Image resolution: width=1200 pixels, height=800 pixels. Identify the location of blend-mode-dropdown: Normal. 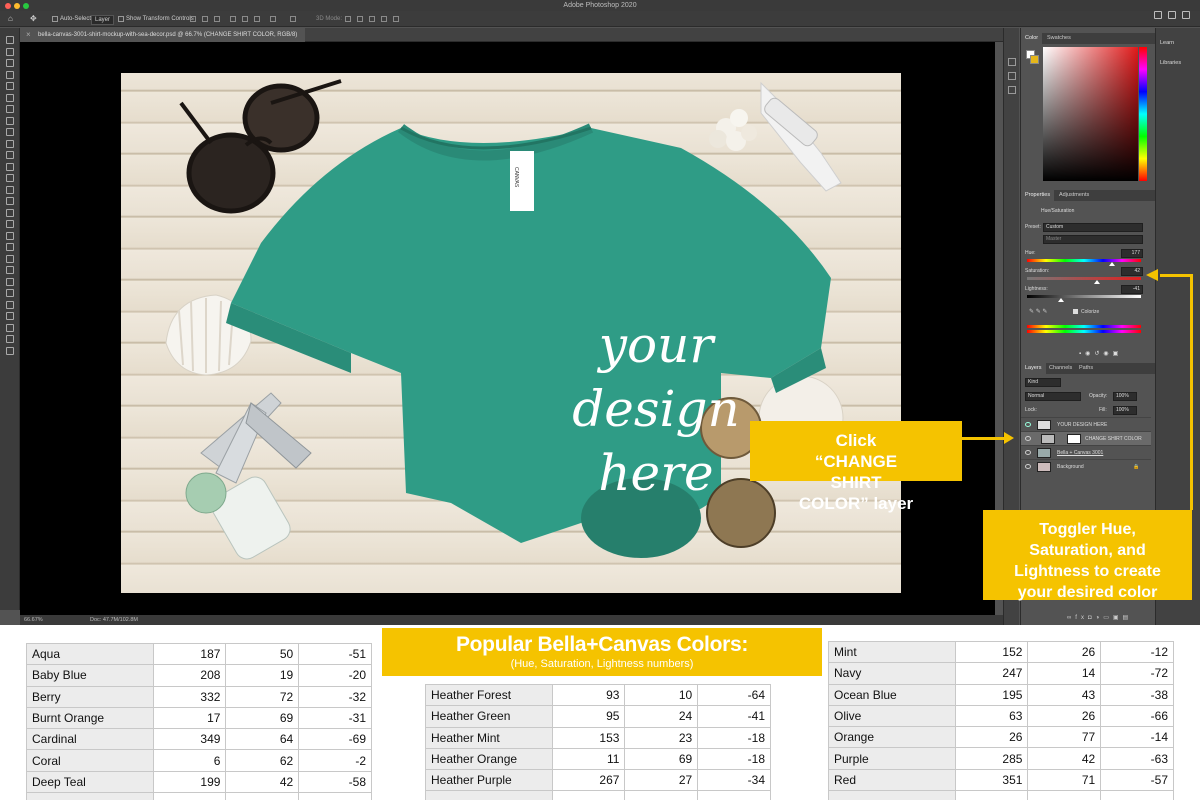
(1053, 396).